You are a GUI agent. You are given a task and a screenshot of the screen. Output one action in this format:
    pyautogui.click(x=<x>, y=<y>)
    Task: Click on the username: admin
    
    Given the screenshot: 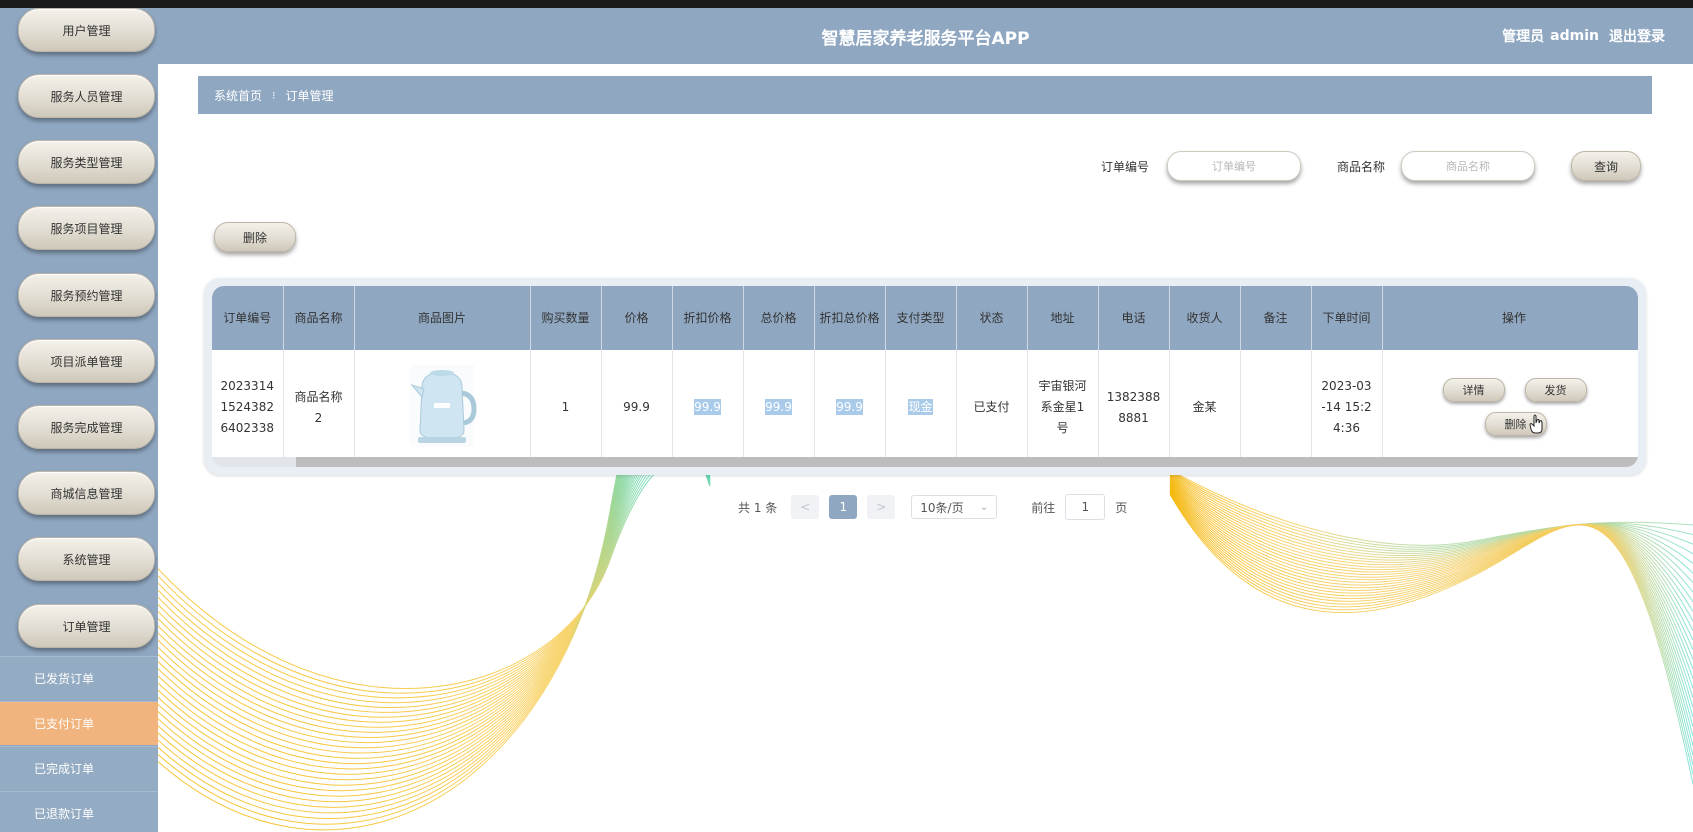 What is the action you would take?
    pyautogui.click(x=1574, y=36)
    